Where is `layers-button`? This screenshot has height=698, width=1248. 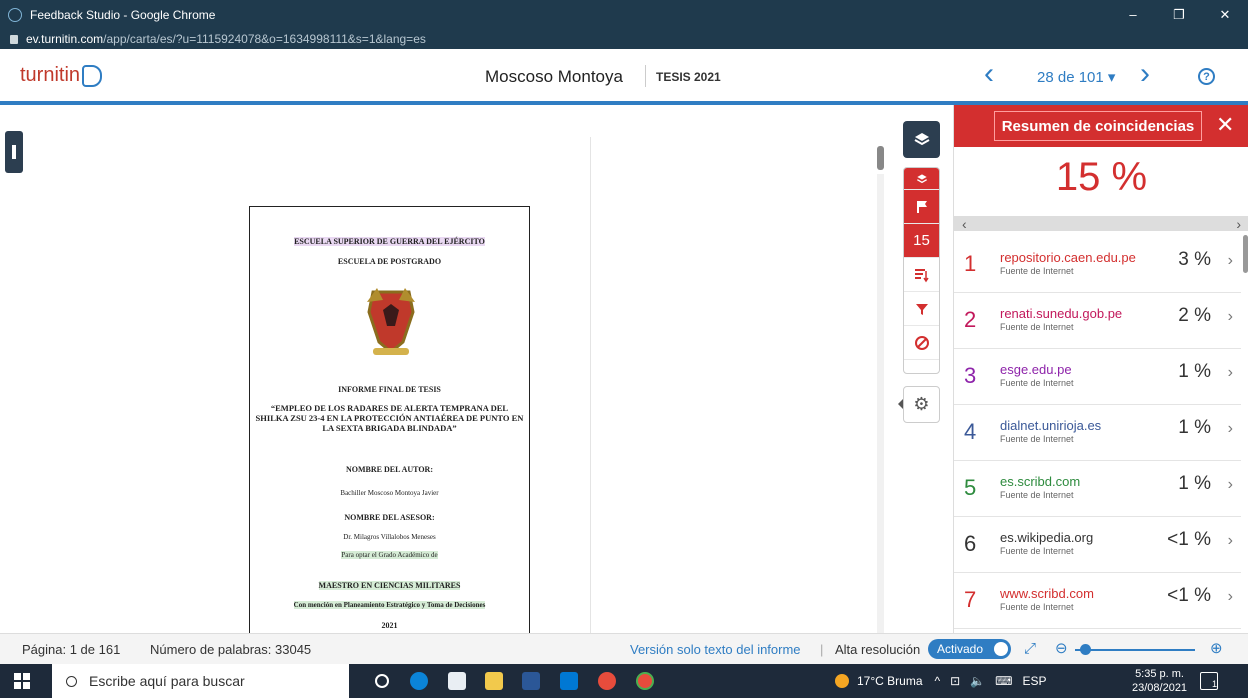
layers-button is located at coordinates (921, 139).